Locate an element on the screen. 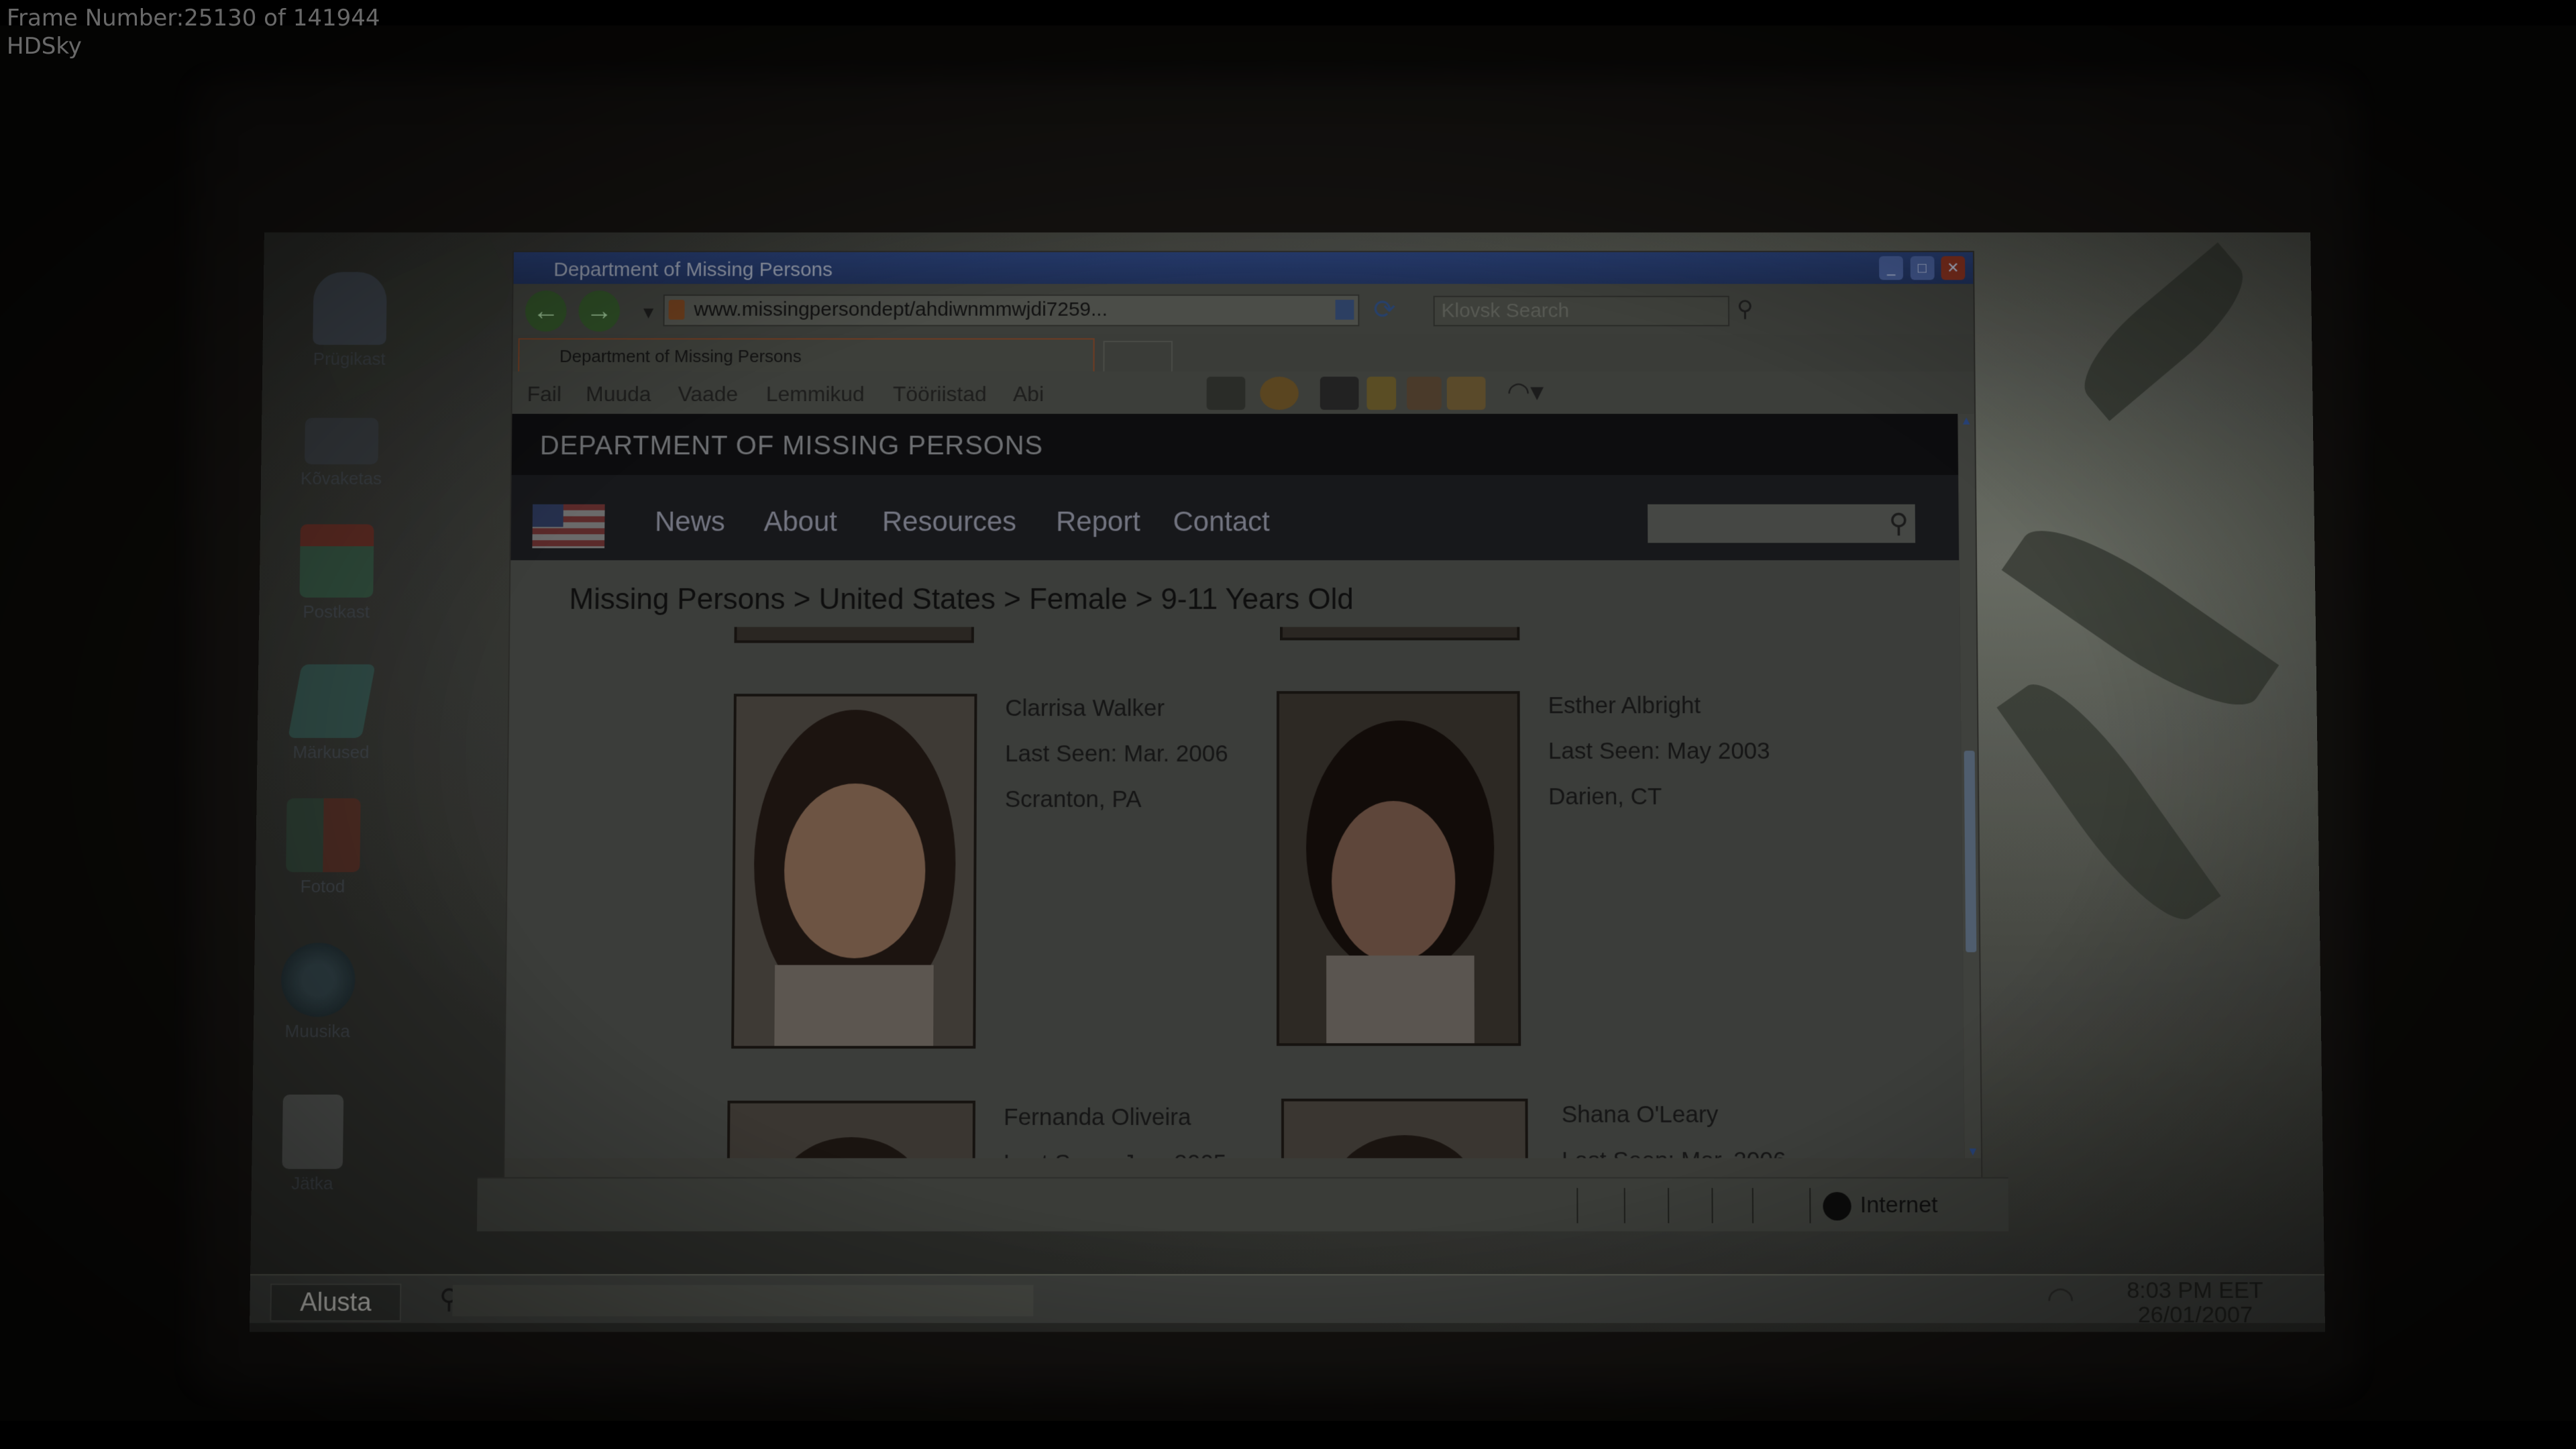 The image size is (2576, 1449). scroll-down-icon: ▼ is located at coordinates (1973, 1151).